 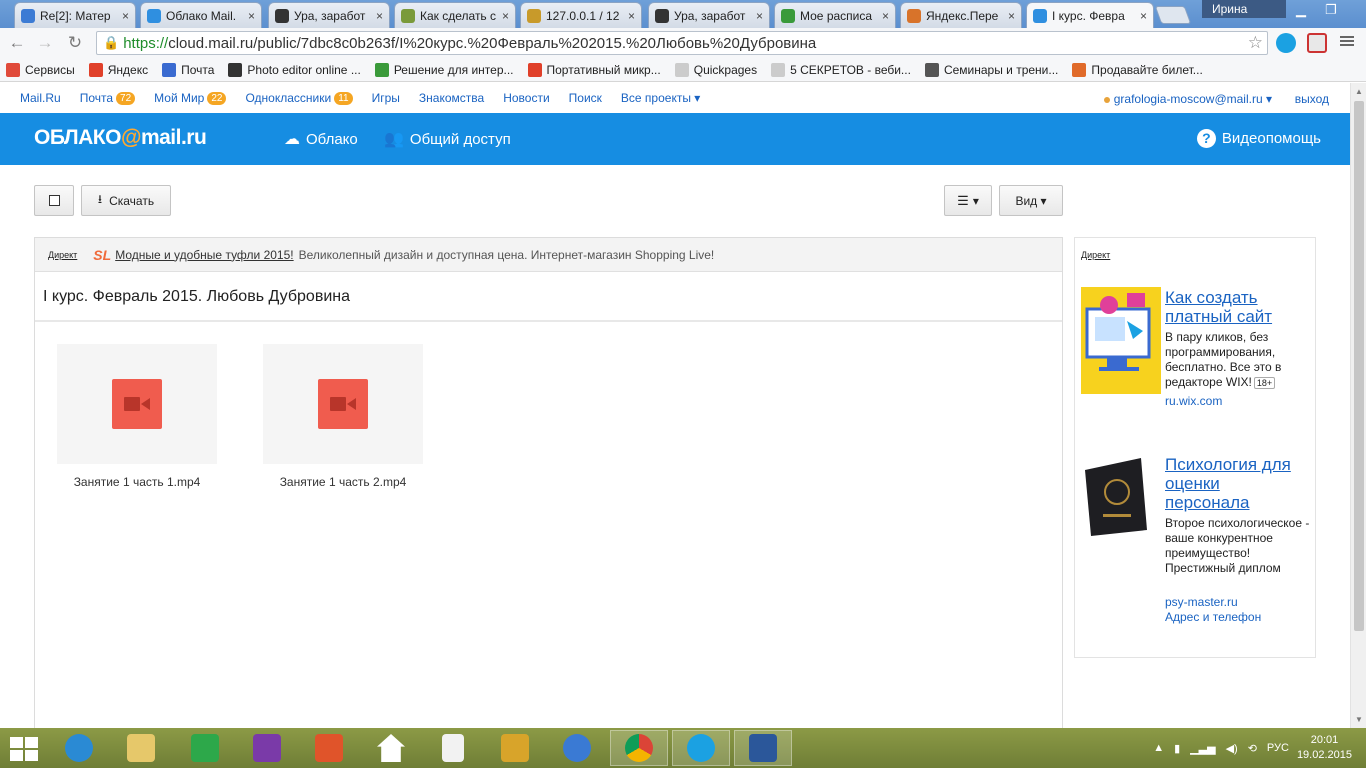 What do you see at coordinates (391, 748) in the screenshot?
I see `home-taskbar-button` at bounding box center [391, 748].